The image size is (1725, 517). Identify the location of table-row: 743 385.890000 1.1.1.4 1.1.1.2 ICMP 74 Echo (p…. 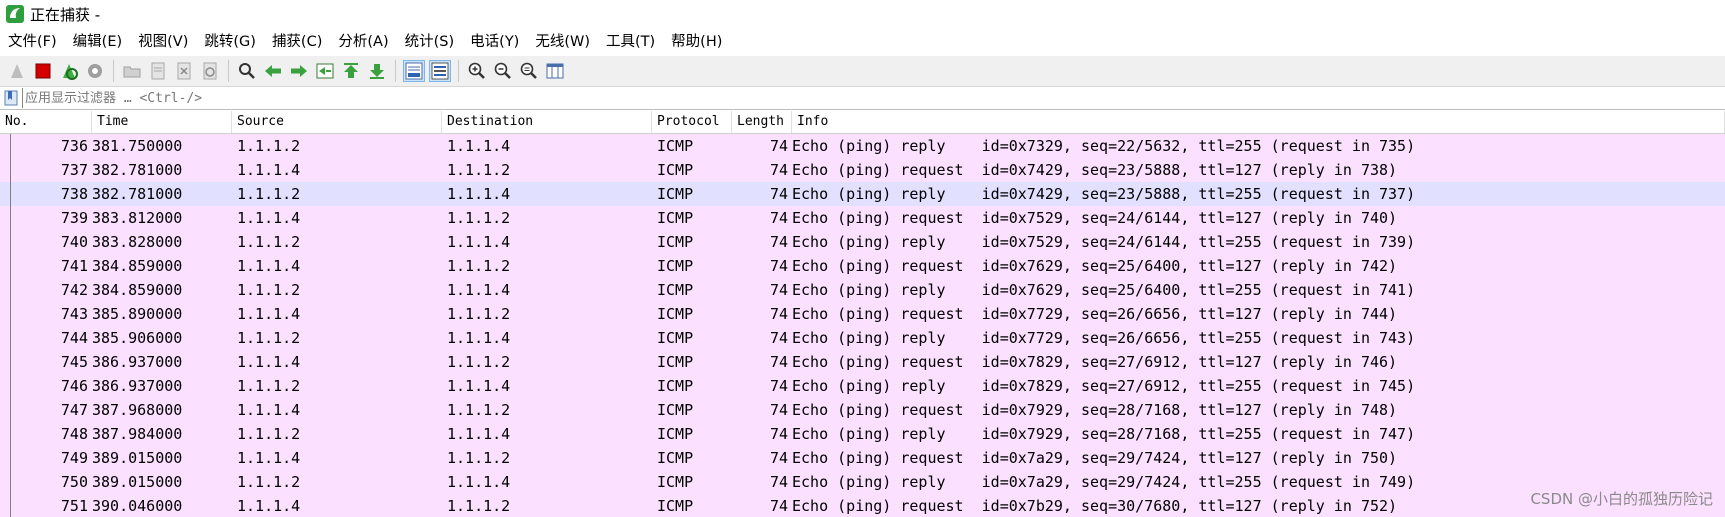
(862, 314).